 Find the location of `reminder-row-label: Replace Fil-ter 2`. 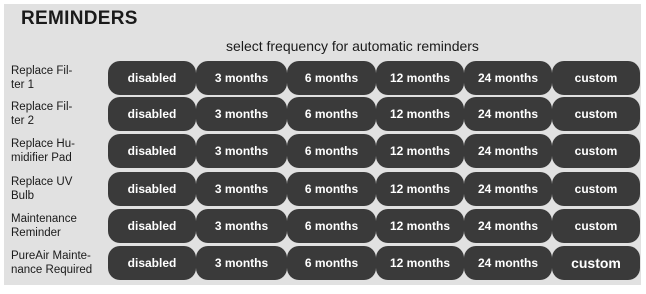

reminder-row-label: Replace Fil-ter 2 is located at coordinates (61, 114).